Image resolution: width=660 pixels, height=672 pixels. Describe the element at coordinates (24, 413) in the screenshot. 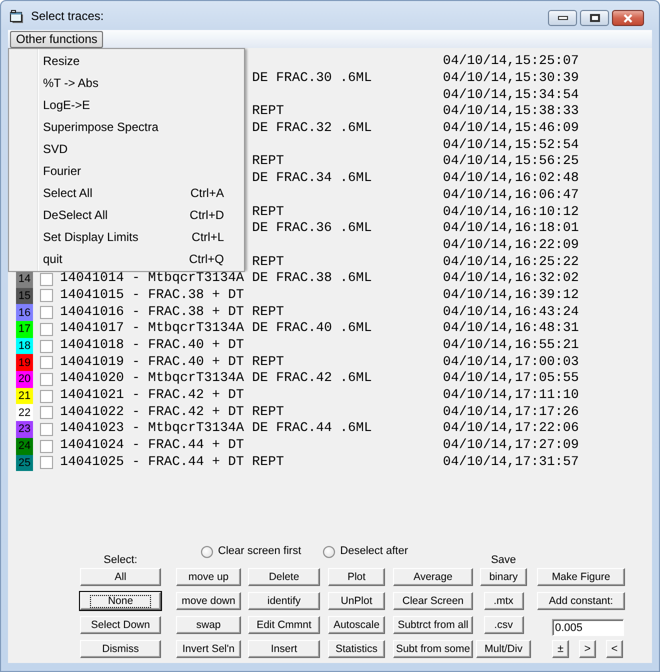

I see `trace-number: 22` at that location.